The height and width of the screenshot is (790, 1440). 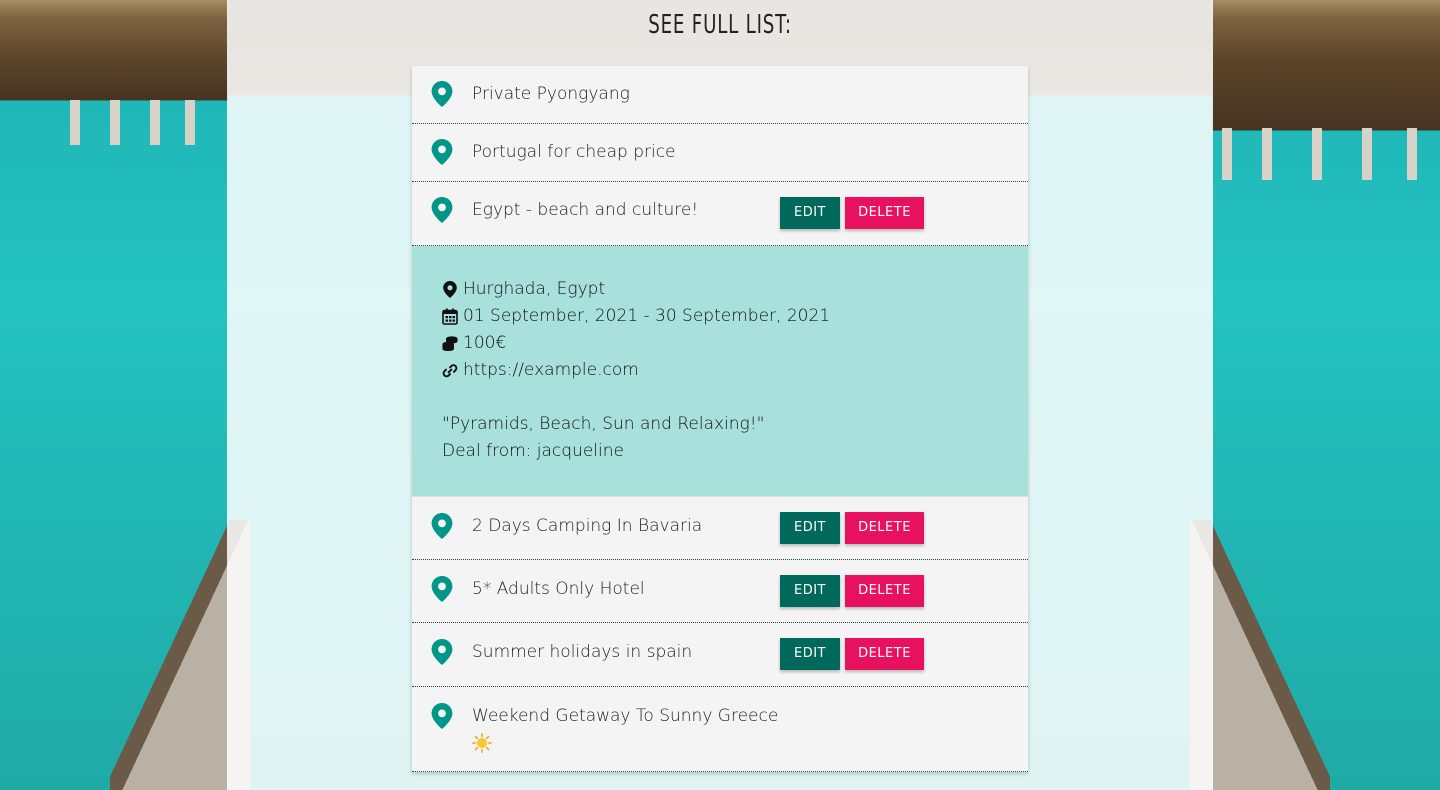 I want to click on deal-row: Summer holidays in spain EDIT DELETE, so click(x=720, y=655).